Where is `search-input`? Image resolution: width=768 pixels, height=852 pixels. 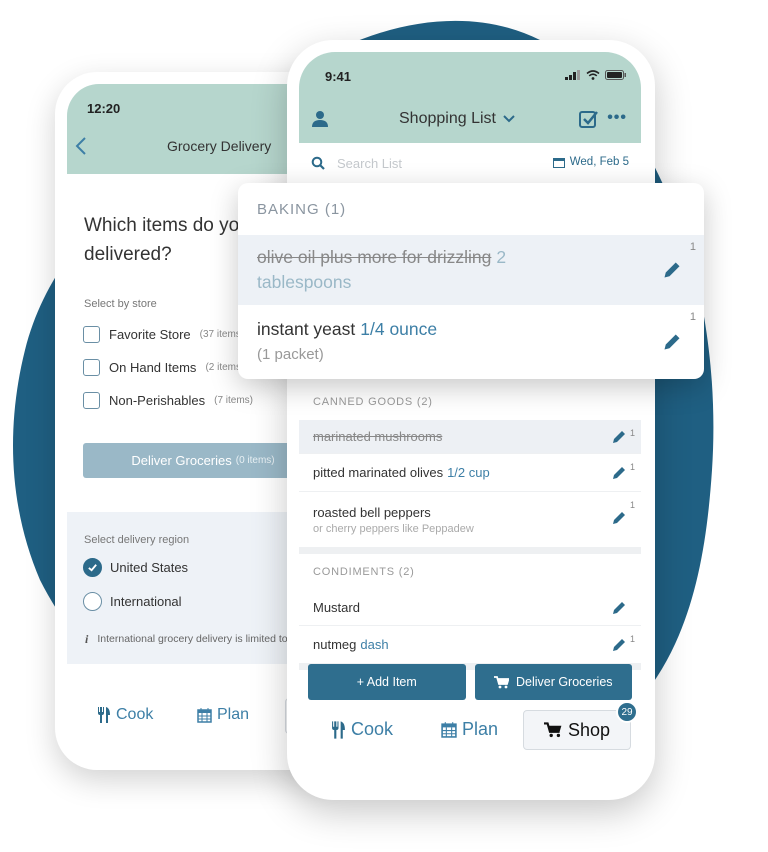
search-input is located at coordinates (427, 163).